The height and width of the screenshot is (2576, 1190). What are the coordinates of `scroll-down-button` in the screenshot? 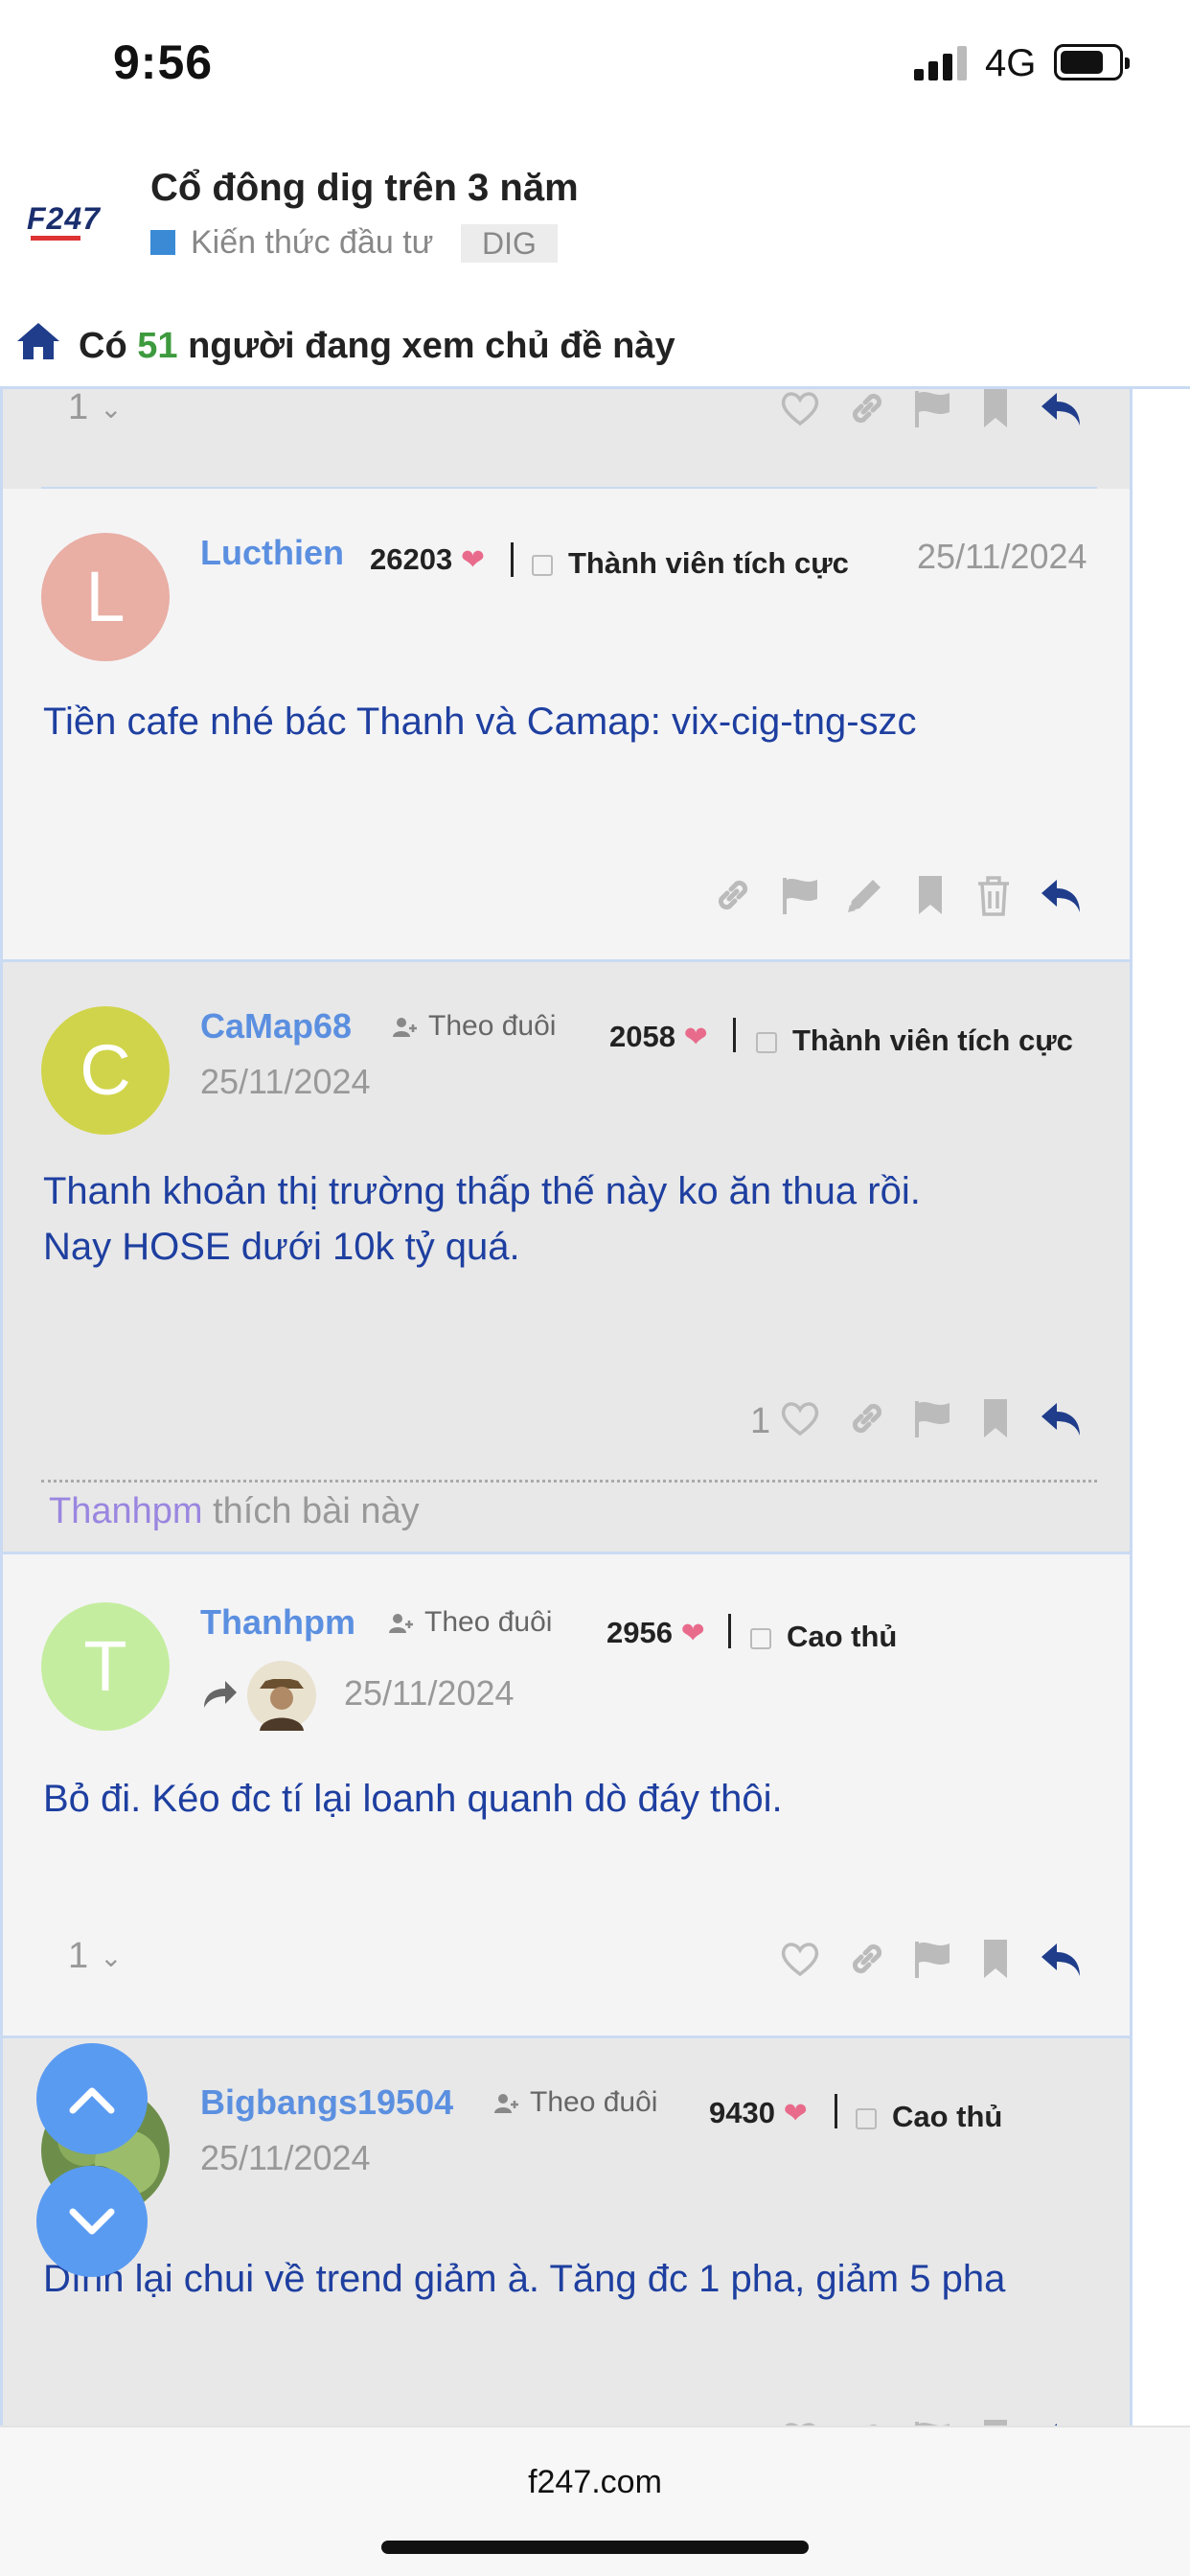 It's located at (92, 2221).